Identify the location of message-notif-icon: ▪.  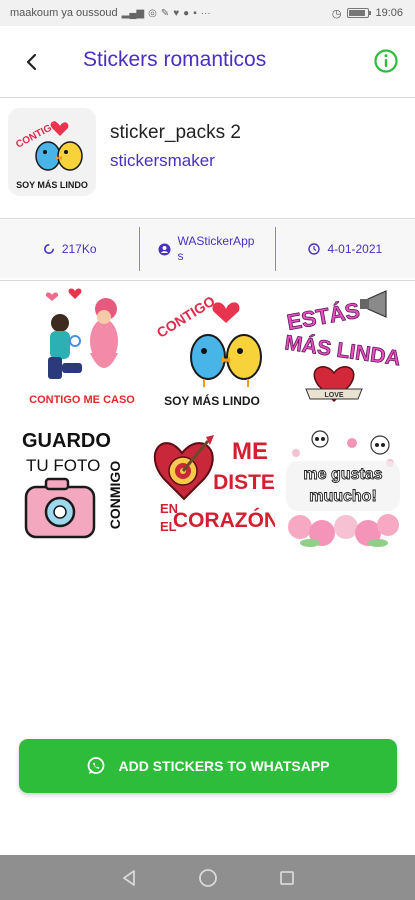
(195, 13).